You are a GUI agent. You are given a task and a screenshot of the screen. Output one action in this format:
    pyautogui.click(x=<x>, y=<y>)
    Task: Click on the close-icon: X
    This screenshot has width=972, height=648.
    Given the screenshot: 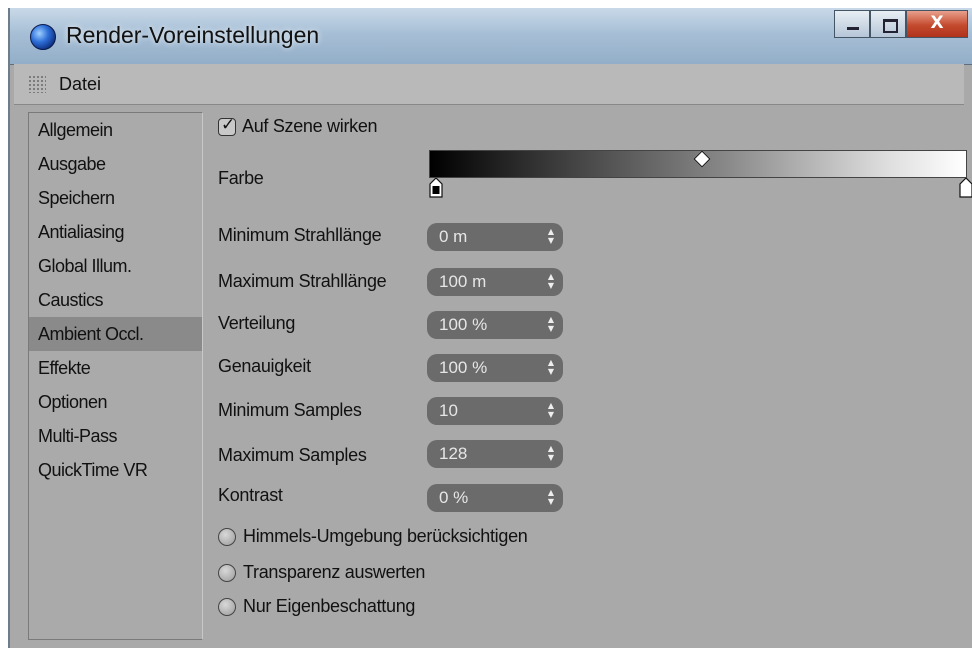 What is the action you would take?
    pyautogui.click(x=937, y=23)
    